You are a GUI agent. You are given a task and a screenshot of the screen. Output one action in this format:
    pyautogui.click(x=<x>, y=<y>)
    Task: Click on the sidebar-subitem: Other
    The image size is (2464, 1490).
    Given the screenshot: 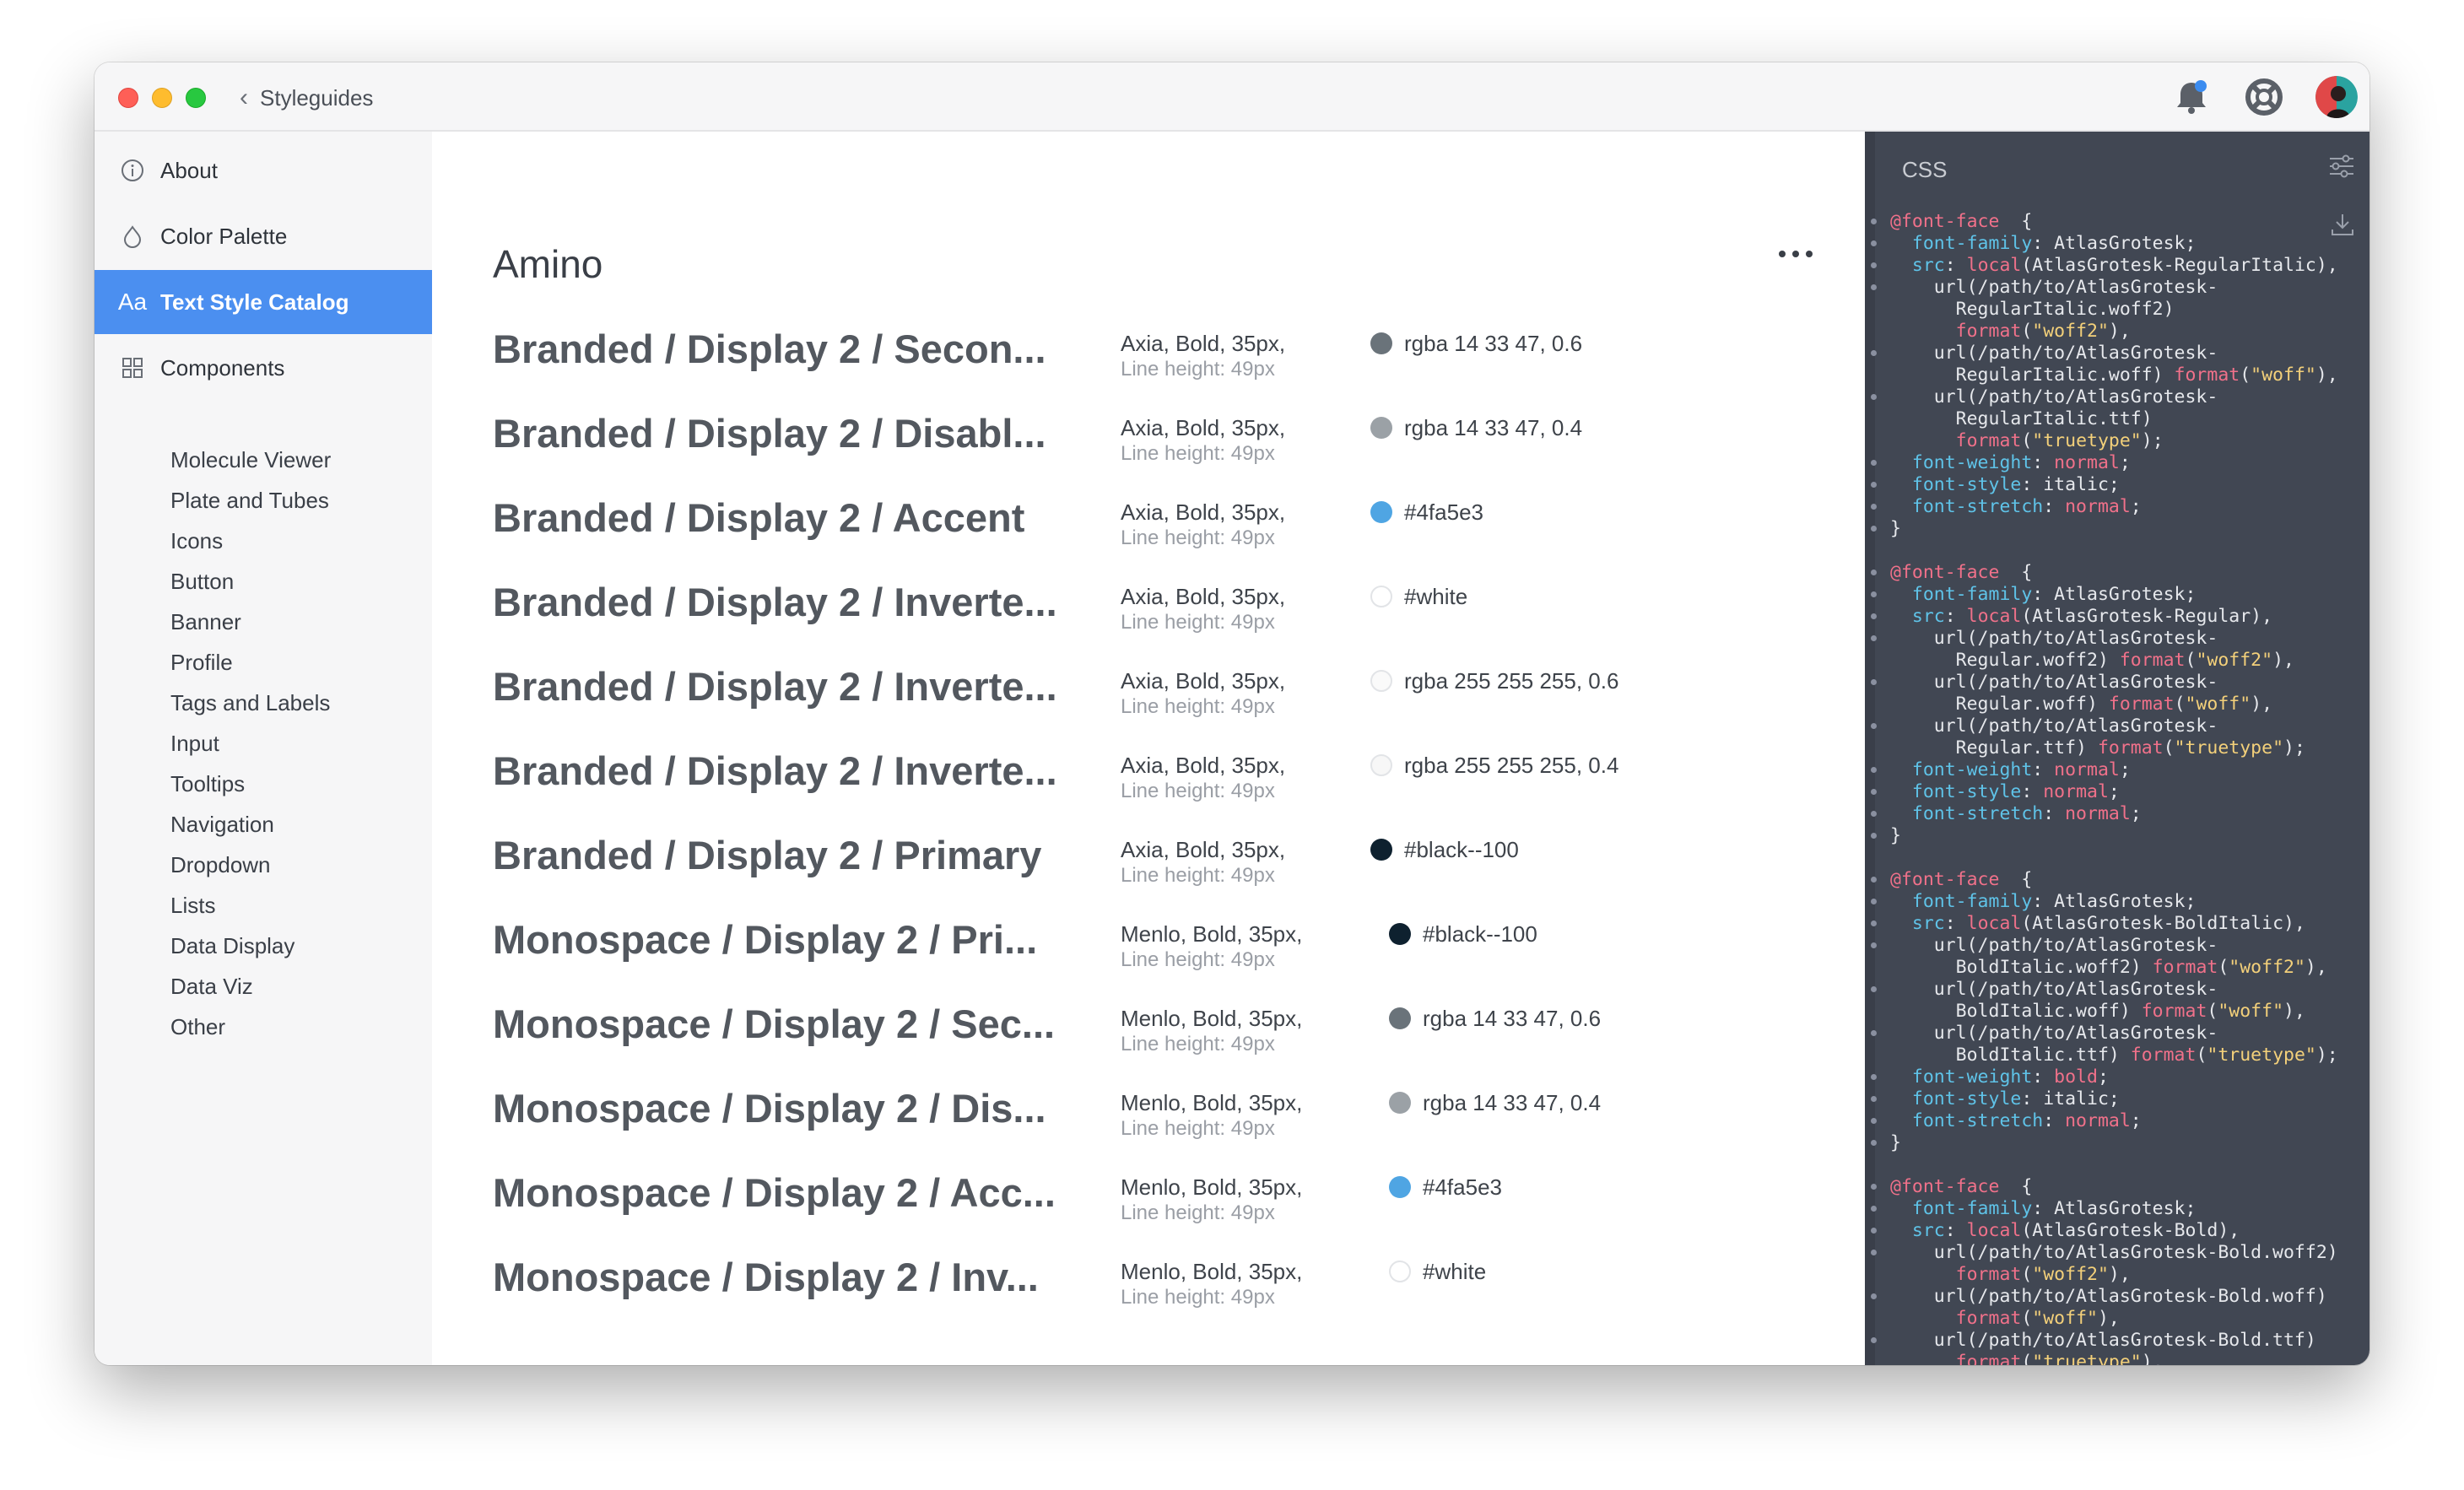 What is the action you would take?
    pyautogui.click(x=198, y=1027)
    